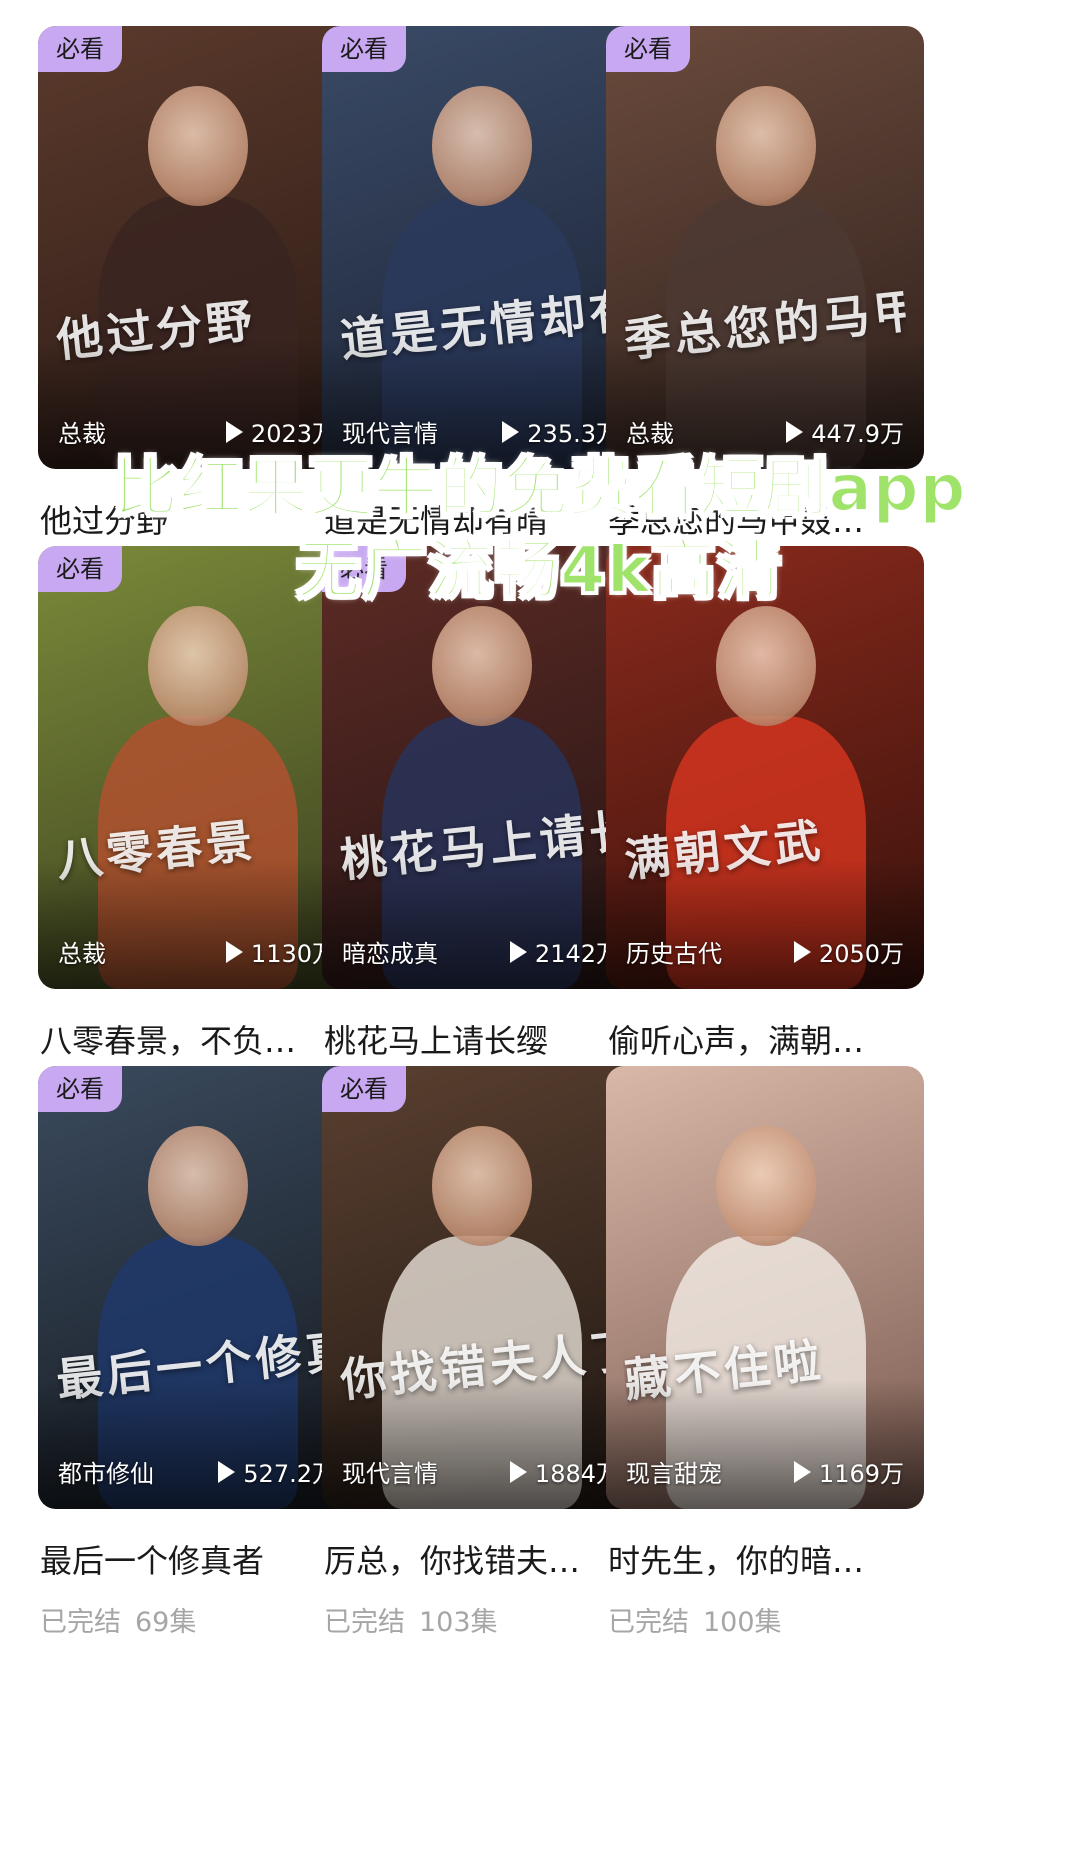 This screenshot has height=1863, width=1080. What do you see at coordinates (674, 1474) in the screenshot?
I see `genre-label: 现言甜宠` at bounding box center [674, 1474].